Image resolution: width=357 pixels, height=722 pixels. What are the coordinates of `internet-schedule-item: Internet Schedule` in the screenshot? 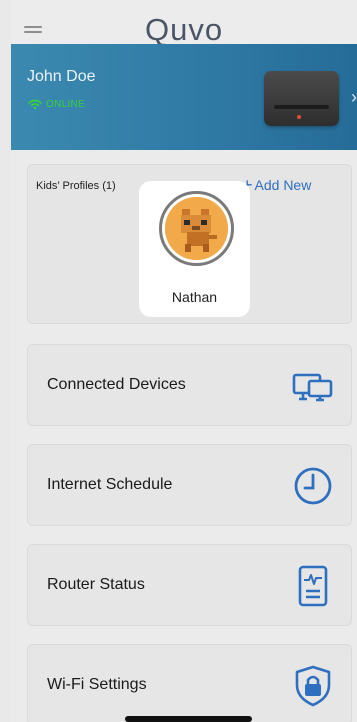 It's located at (189, 485).